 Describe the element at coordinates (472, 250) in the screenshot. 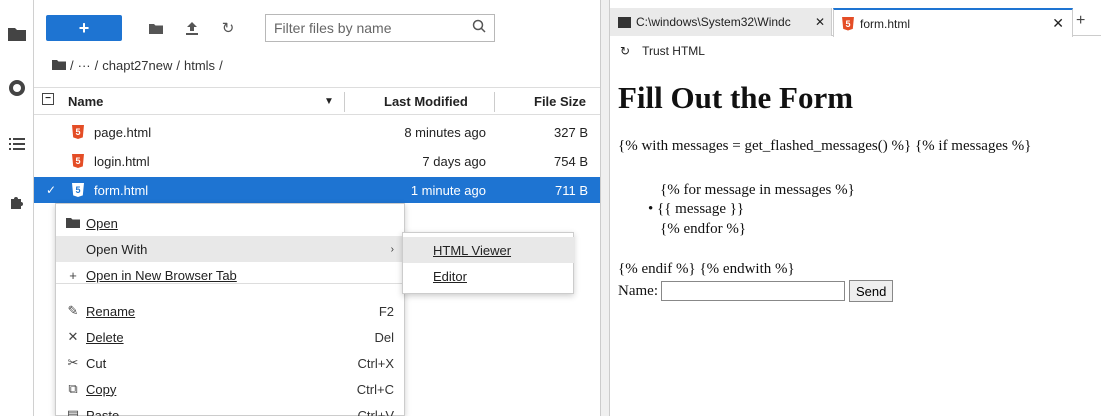

I see `menu-label: HTML Viewer` at that location.